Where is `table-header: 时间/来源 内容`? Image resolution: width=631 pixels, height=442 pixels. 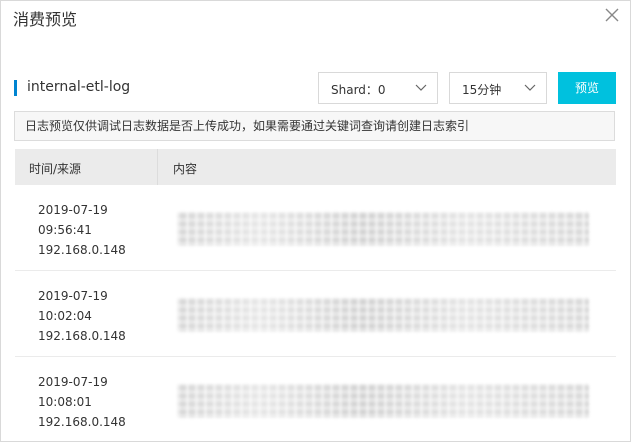
table-header: 时间/来源 内容 is located at coordinates (315, 167).